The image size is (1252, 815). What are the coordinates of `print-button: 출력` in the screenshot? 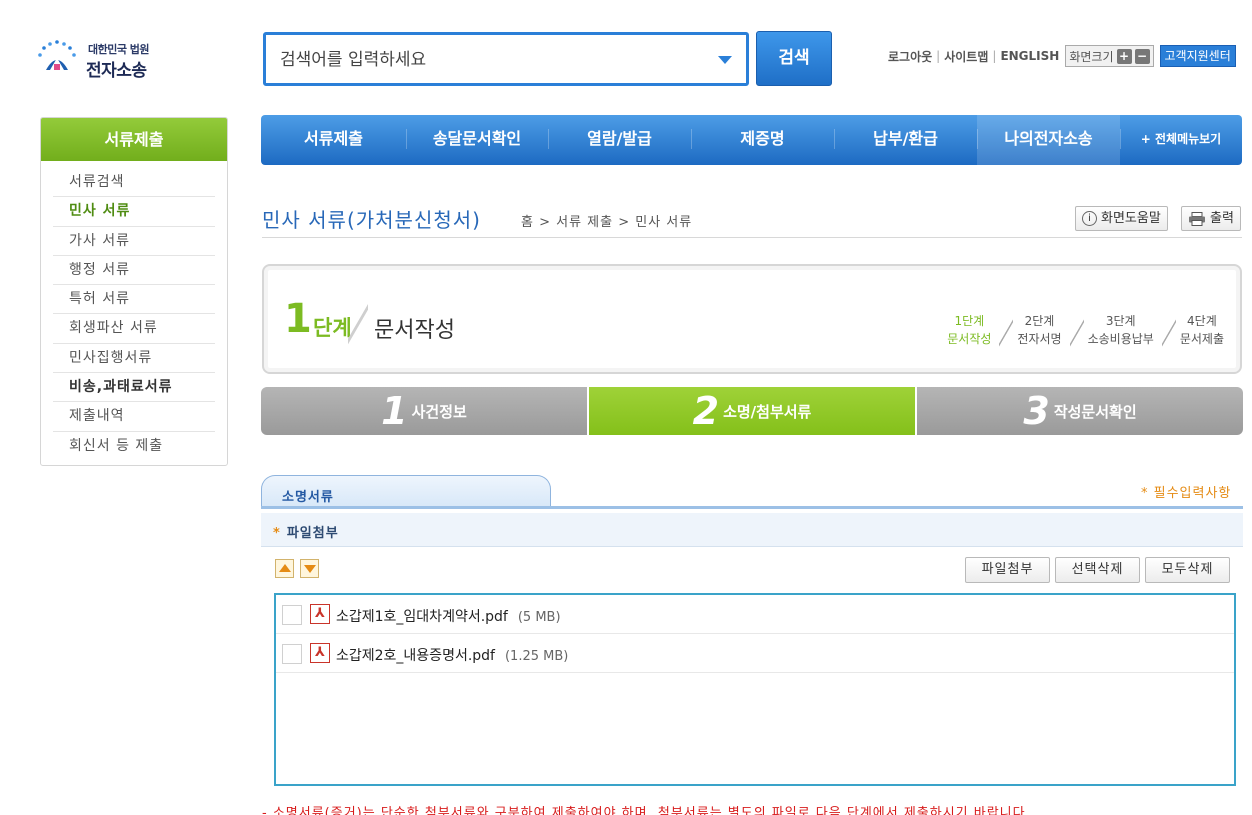 It's located at (1211, 218).